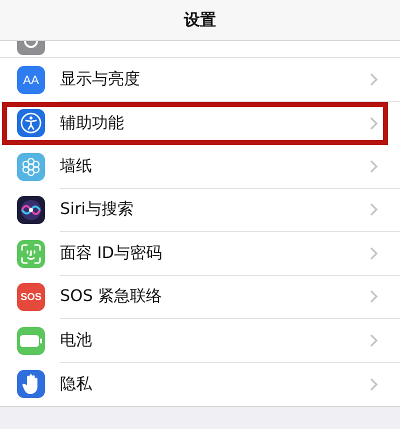 The width and height of the screenshot is (400, 429). Describe the element at coordinates (111, 253) in the screenshot. I see `row-label: 面容 ID与密码` at that location.